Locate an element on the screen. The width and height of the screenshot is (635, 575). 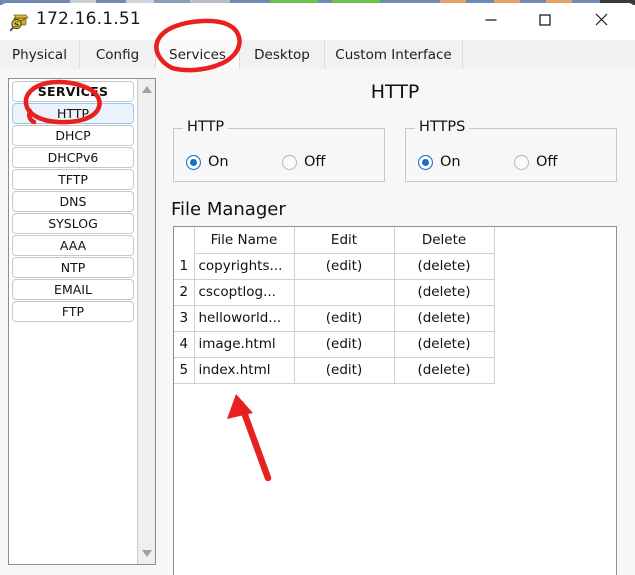
close-button is located at coordinates (601, 21).